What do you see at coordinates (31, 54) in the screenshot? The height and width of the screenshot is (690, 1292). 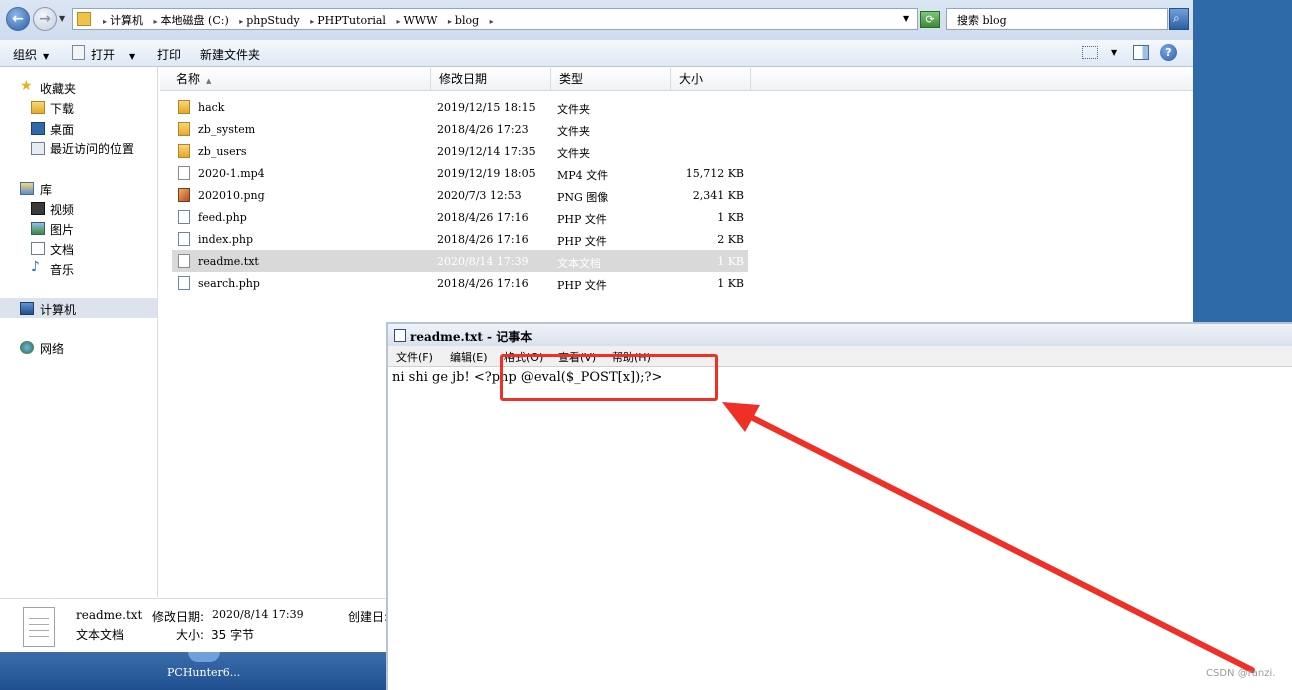 I see `organize-button: 组织 ▼` at bounding box center [31, 54].